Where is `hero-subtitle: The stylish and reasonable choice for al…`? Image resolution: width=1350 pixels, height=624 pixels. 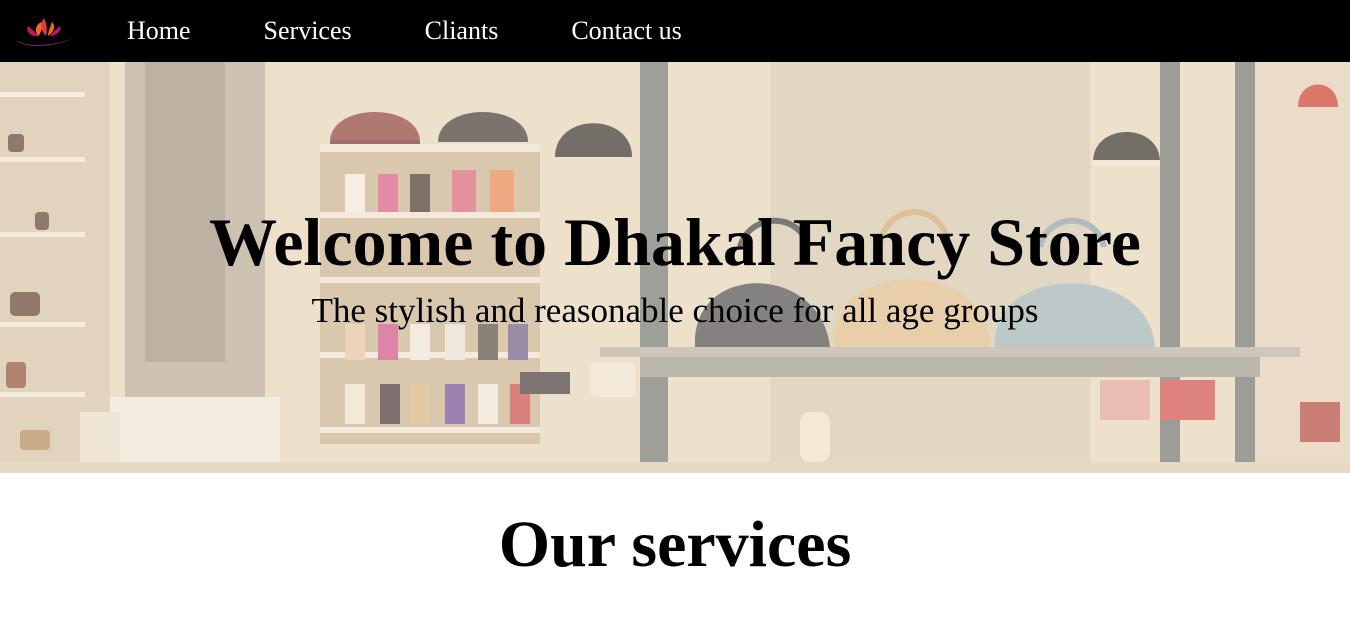
hero-subtitle: The stylish and reasonable choice for al… is located at coordinates (675, 310).